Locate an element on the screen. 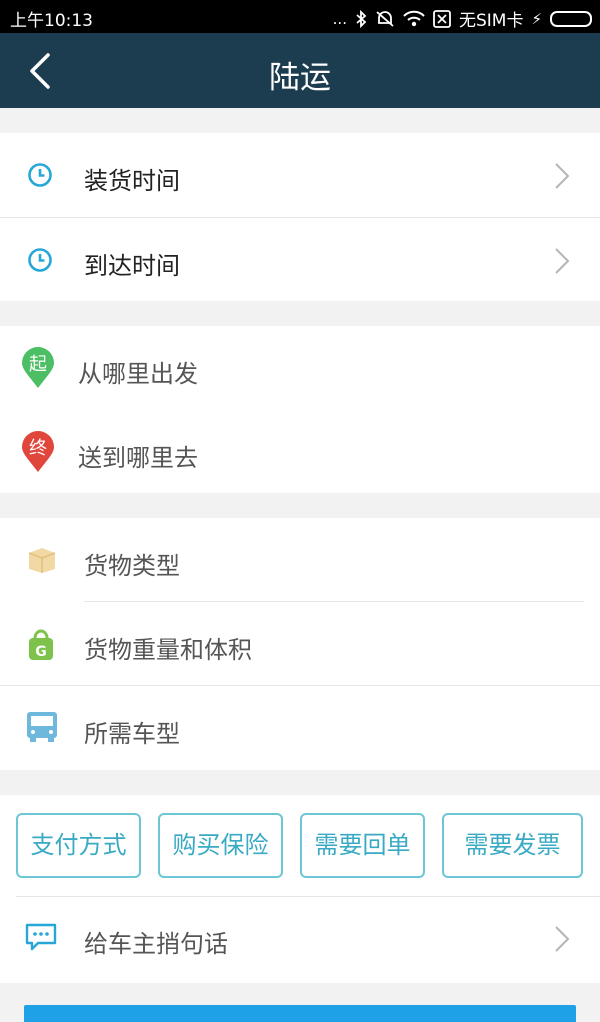 The height and width of the screenshot is (1022, 600). wifi-icon is located at coordinates (414, 18).